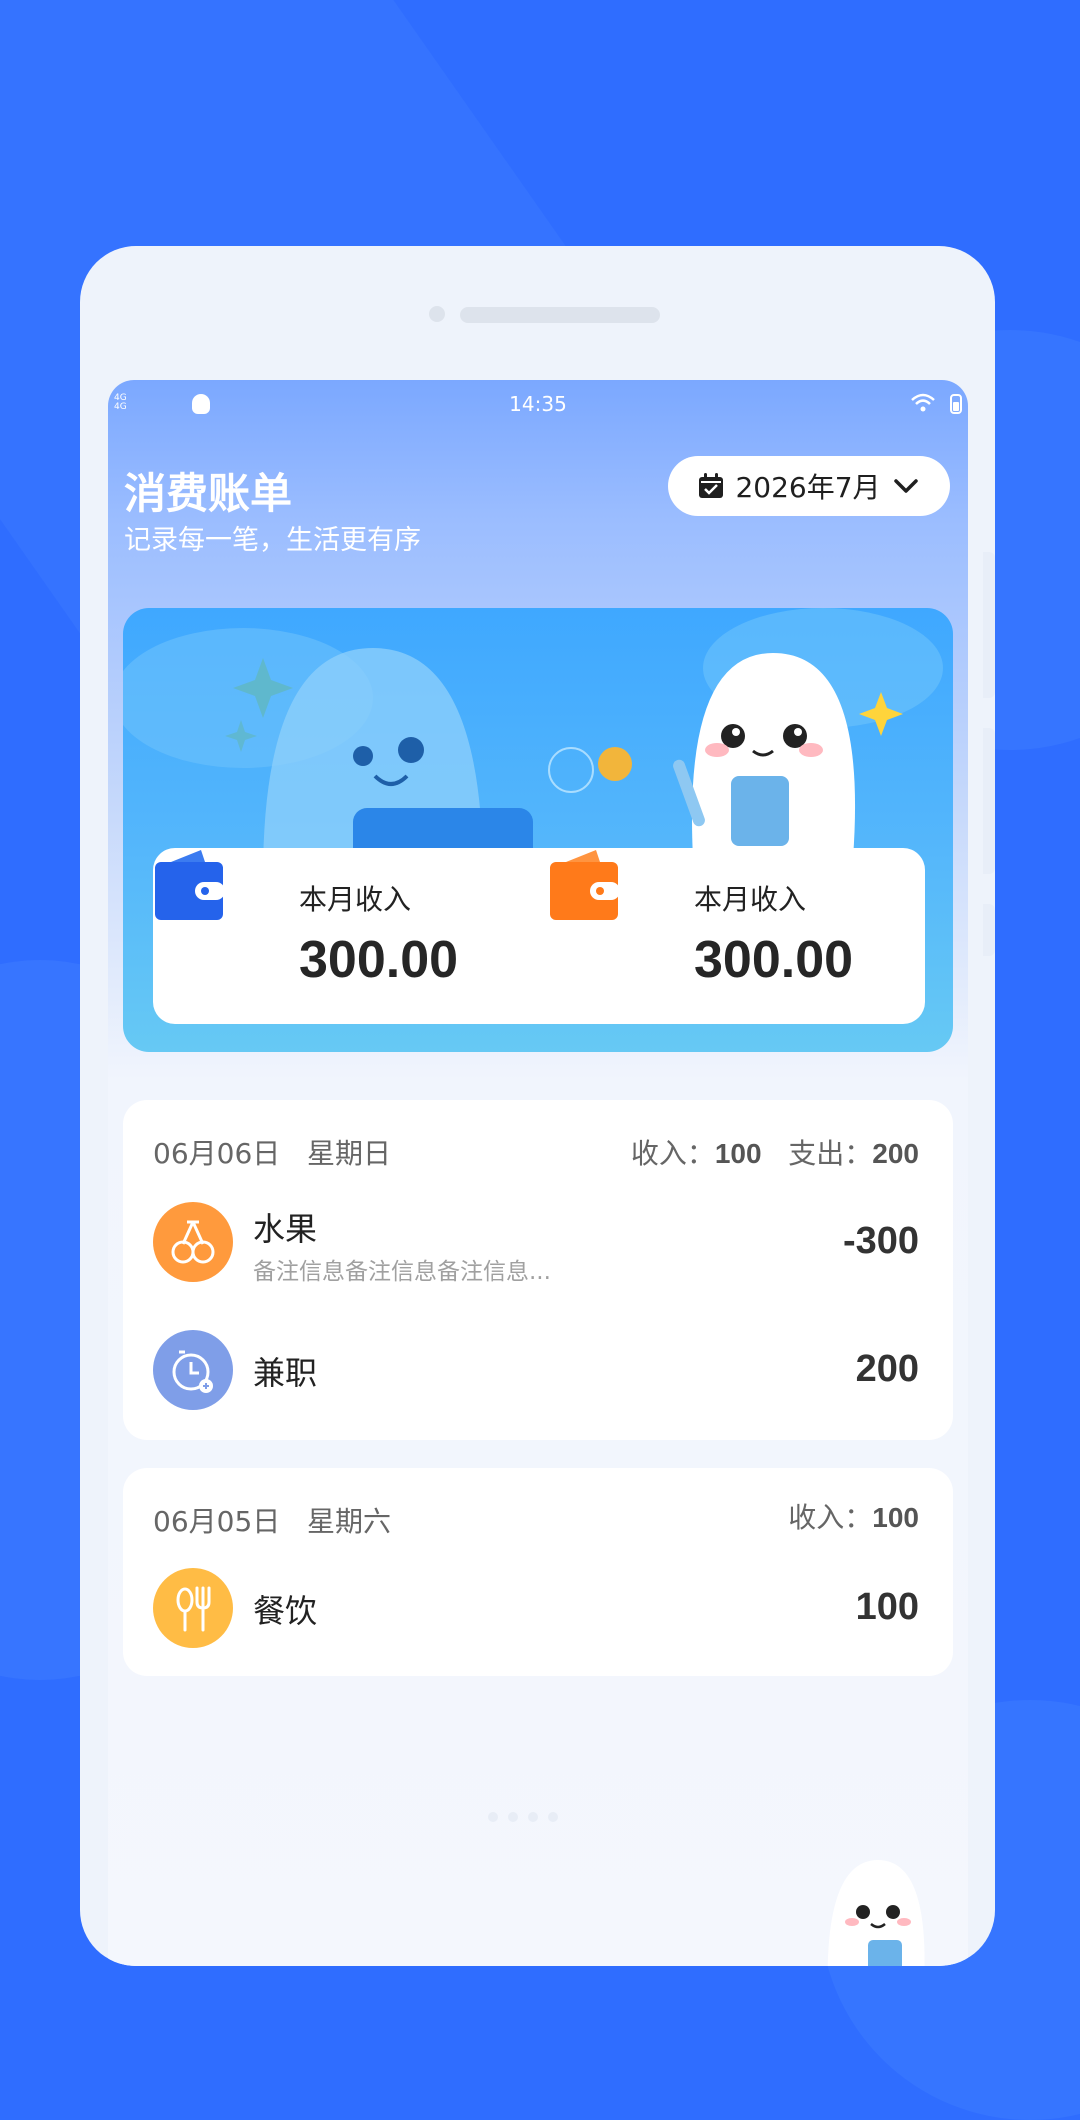 This screenshot has width=1080, height=2120. What do you see at coordinates (711, 485) in the screenshot?
I see `calendar-check-icon` at bounding box center [711, 485].